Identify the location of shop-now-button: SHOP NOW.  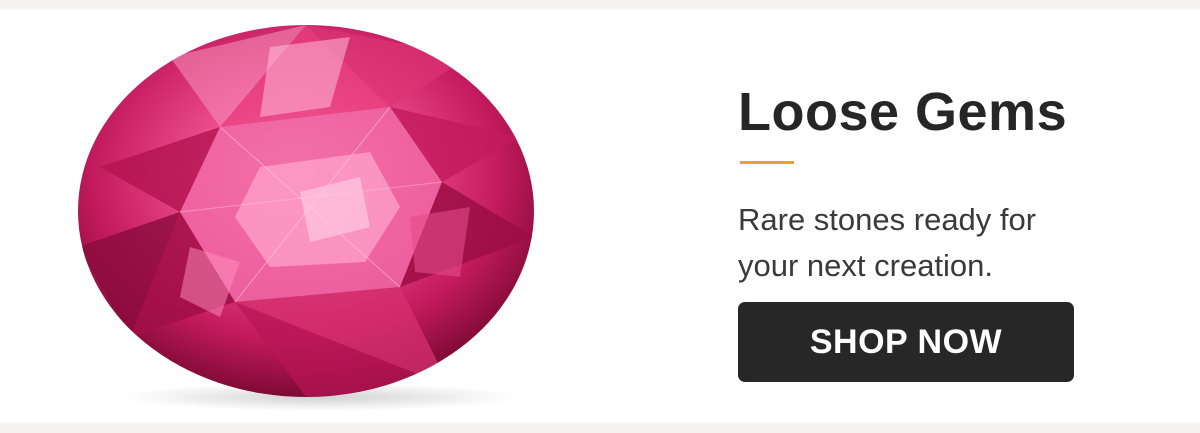
(906, 342).